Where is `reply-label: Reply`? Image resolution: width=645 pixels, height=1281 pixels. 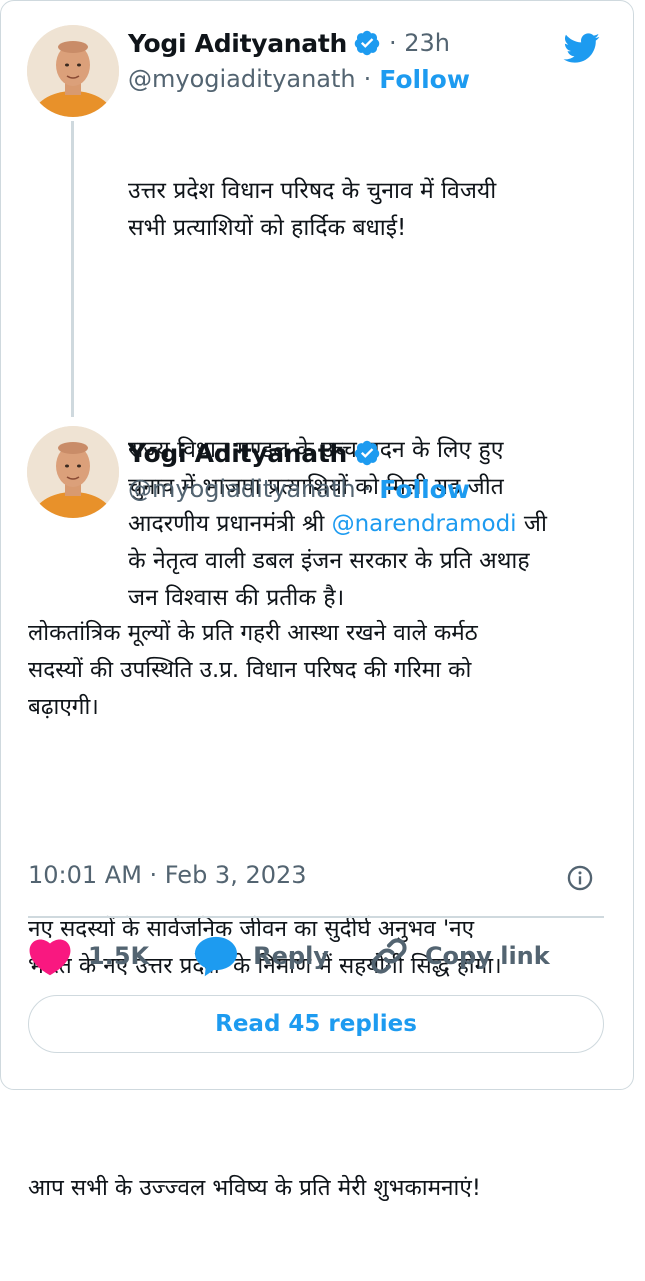 reply-label: Reply is located at coordinates (291, 956).